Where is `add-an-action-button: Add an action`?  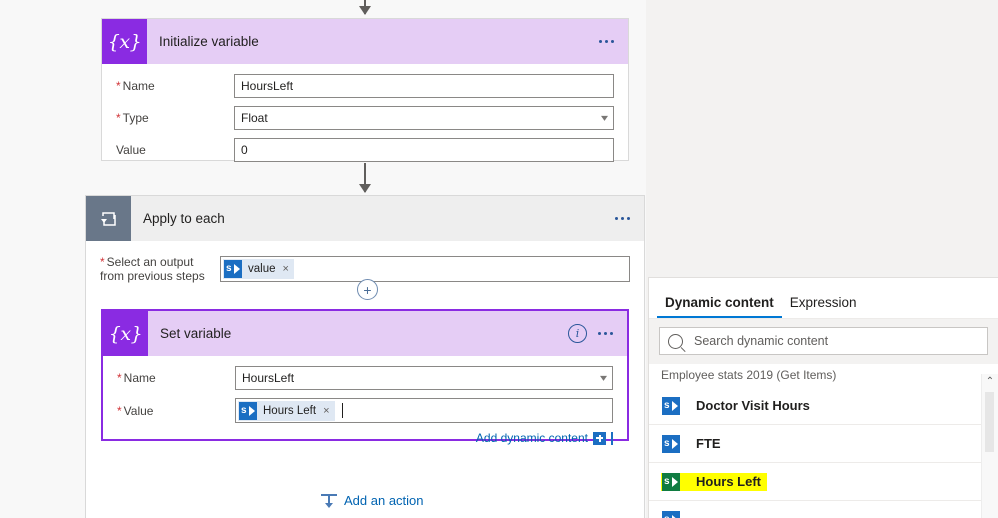 add-an-action-button: Add an action is located at coordinates (372, 500).